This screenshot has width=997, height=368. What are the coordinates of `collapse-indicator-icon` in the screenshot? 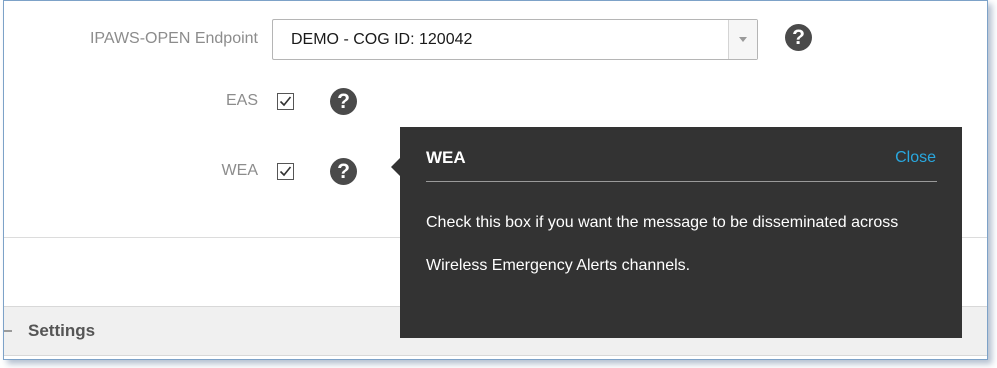 It's located at (8, 331).